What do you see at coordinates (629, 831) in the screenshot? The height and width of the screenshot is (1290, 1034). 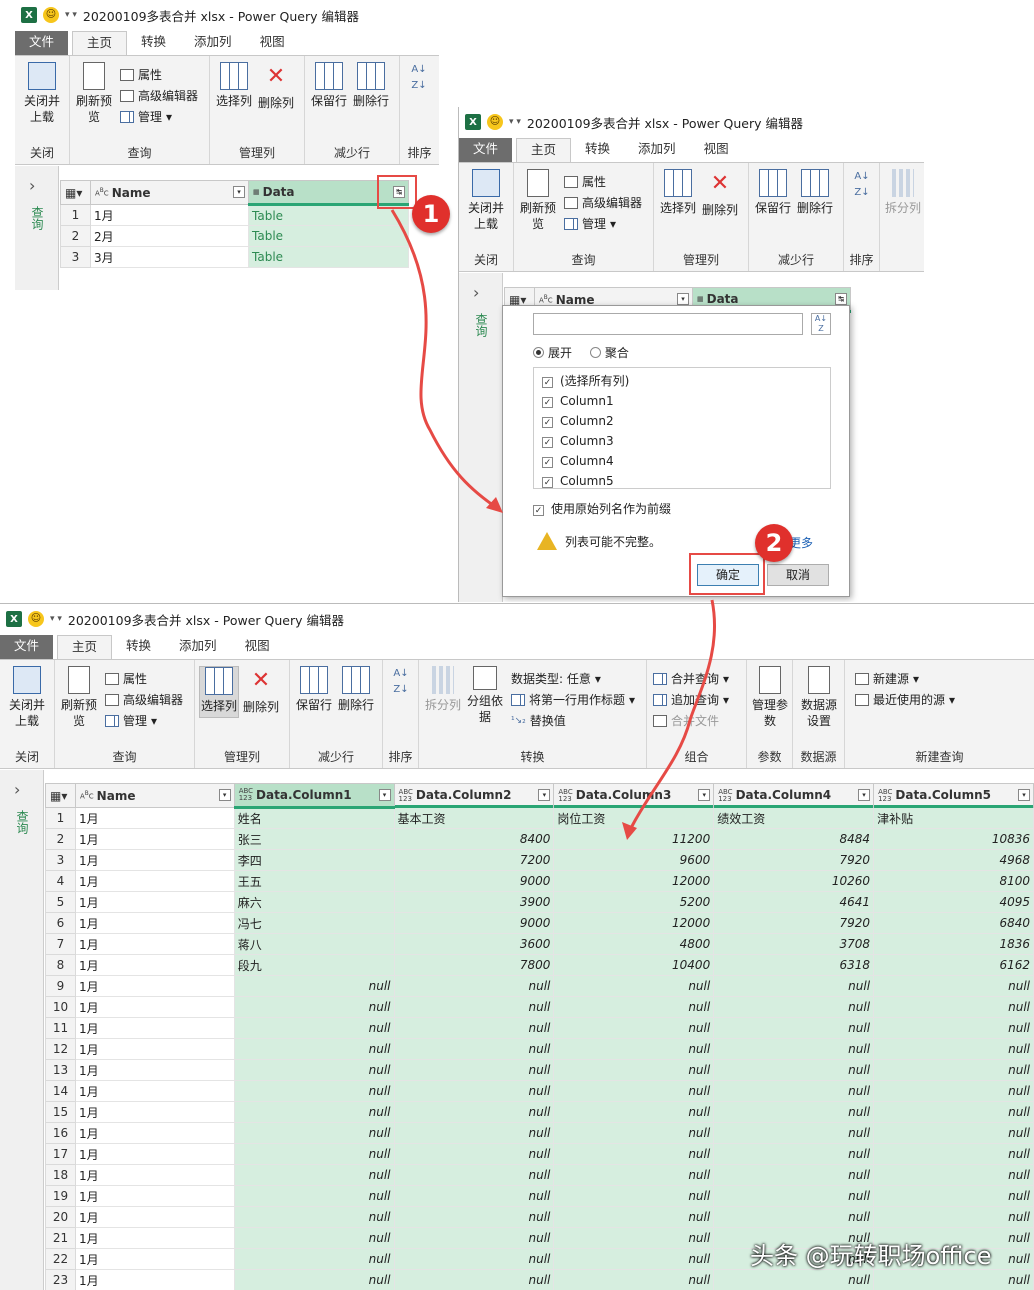 I see `arrow-2-head` at bounding box center [629, 831].